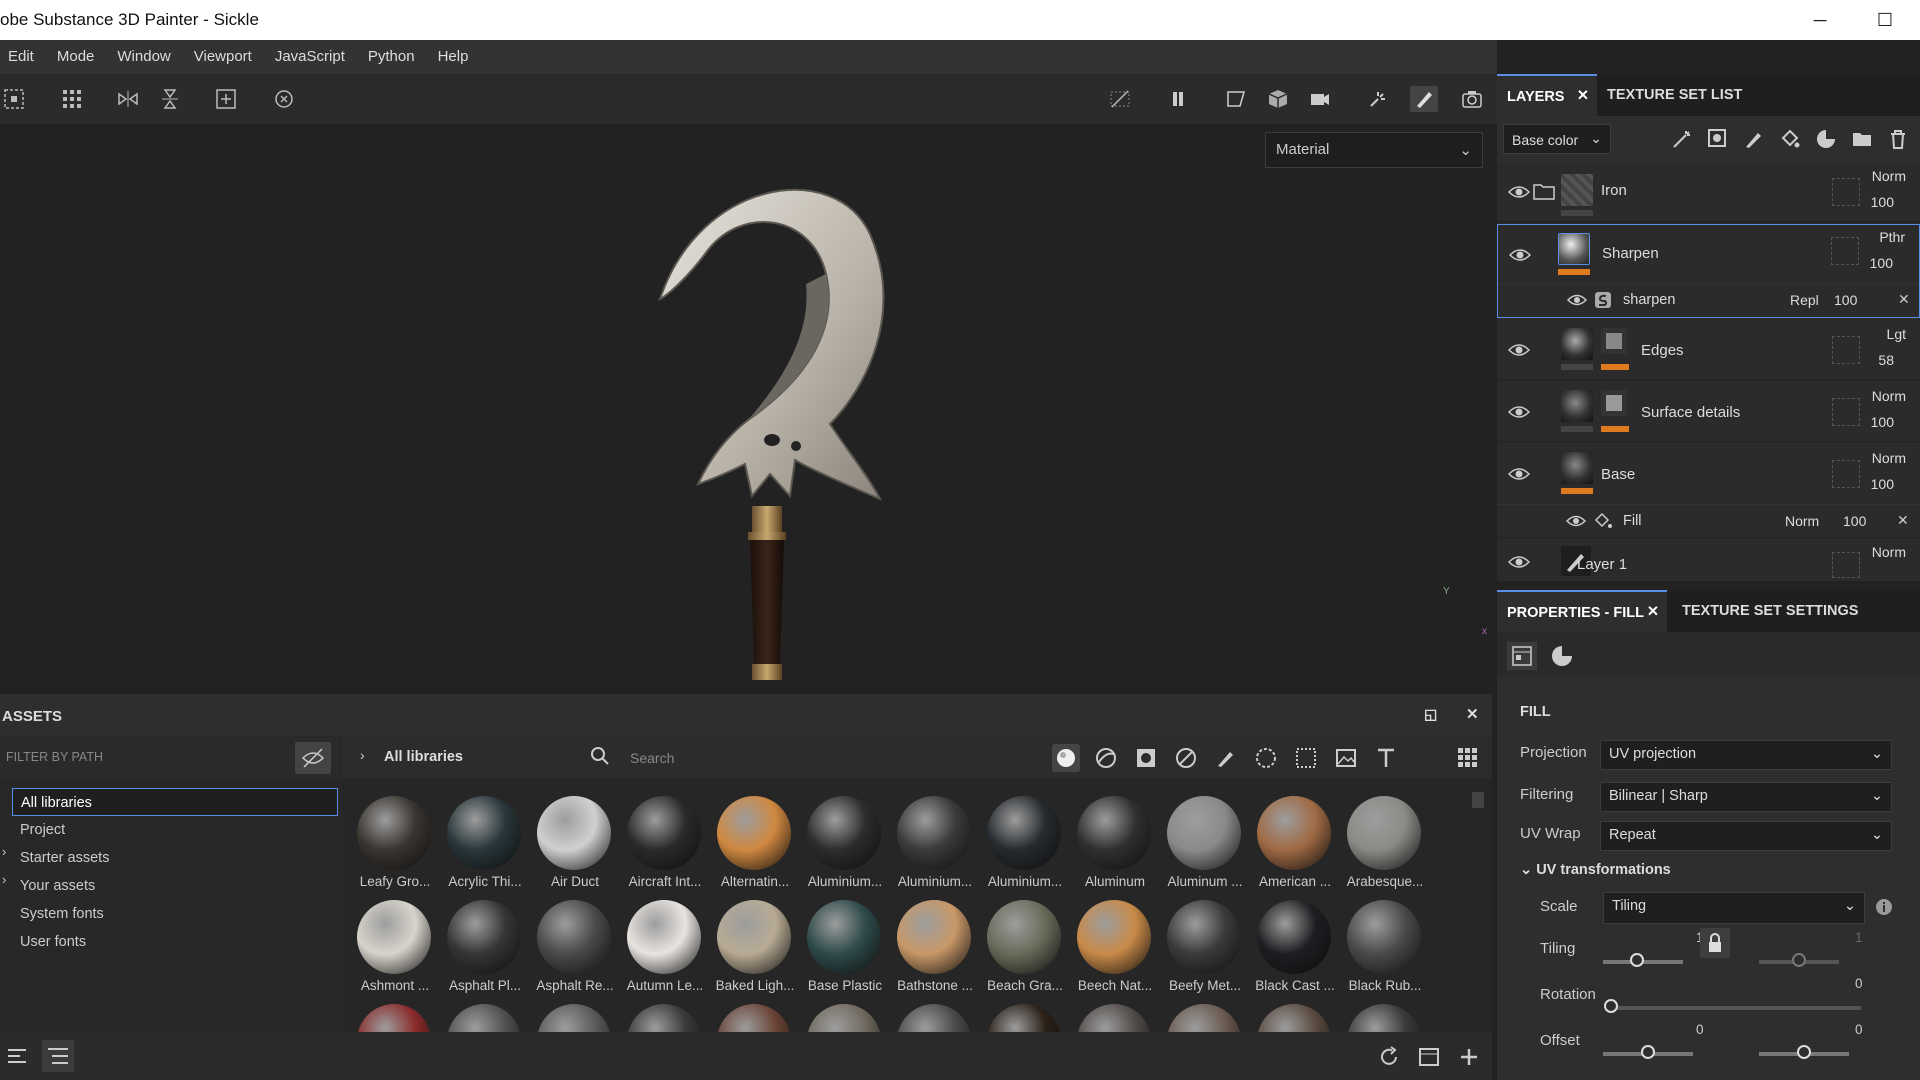  What do you see at coordinates (1746, 836) in the screenshot?
I see `uv-wrap-dropdown: Repeat ⌄` at bounding box center [1746, 836].